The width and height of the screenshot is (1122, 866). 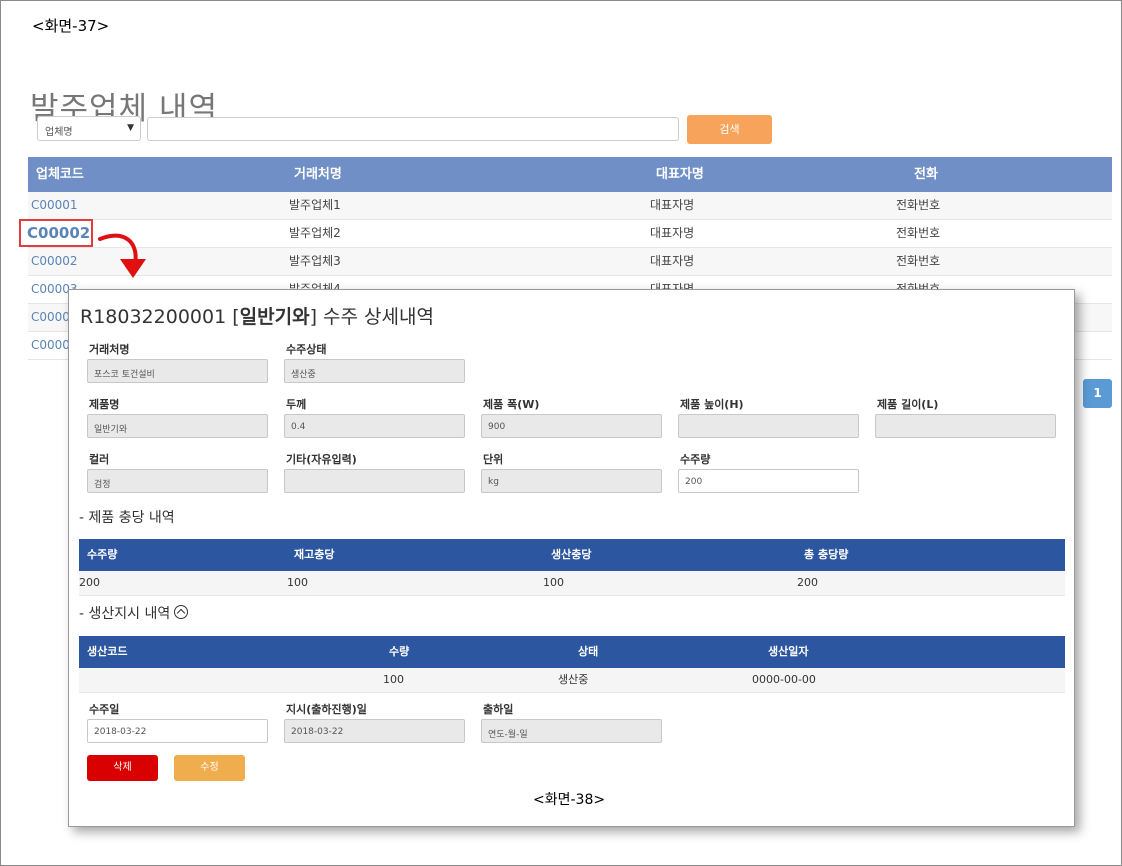 I want to click on order-status-field: 생산중, so click(x=374, y=371).